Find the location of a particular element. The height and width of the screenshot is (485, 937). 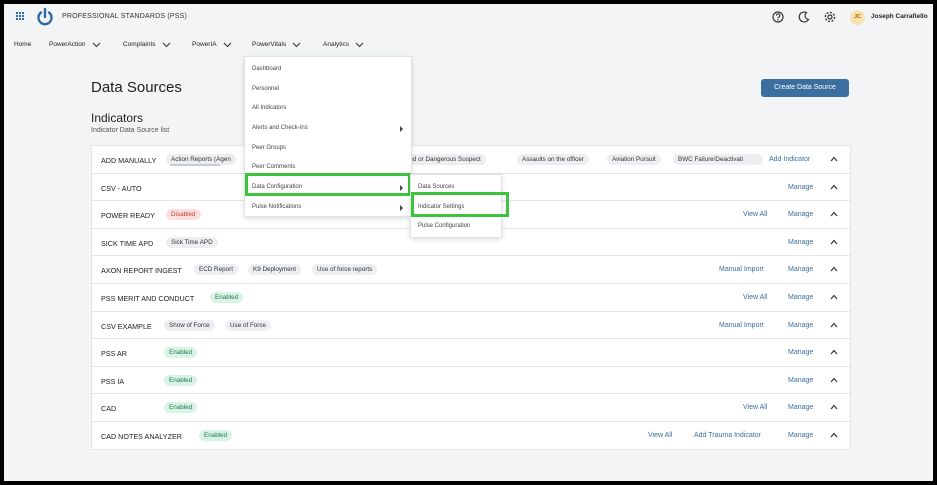

row-name: CSV - AUTO is located at coordinates (121, 188).